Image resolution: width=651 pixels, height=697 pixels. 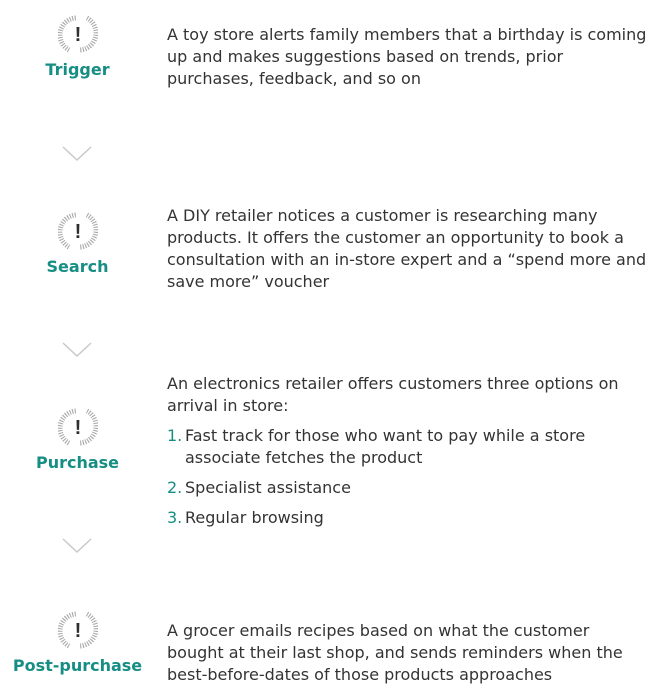 I want to click on list-number: 2., so click(x=175, y=487).